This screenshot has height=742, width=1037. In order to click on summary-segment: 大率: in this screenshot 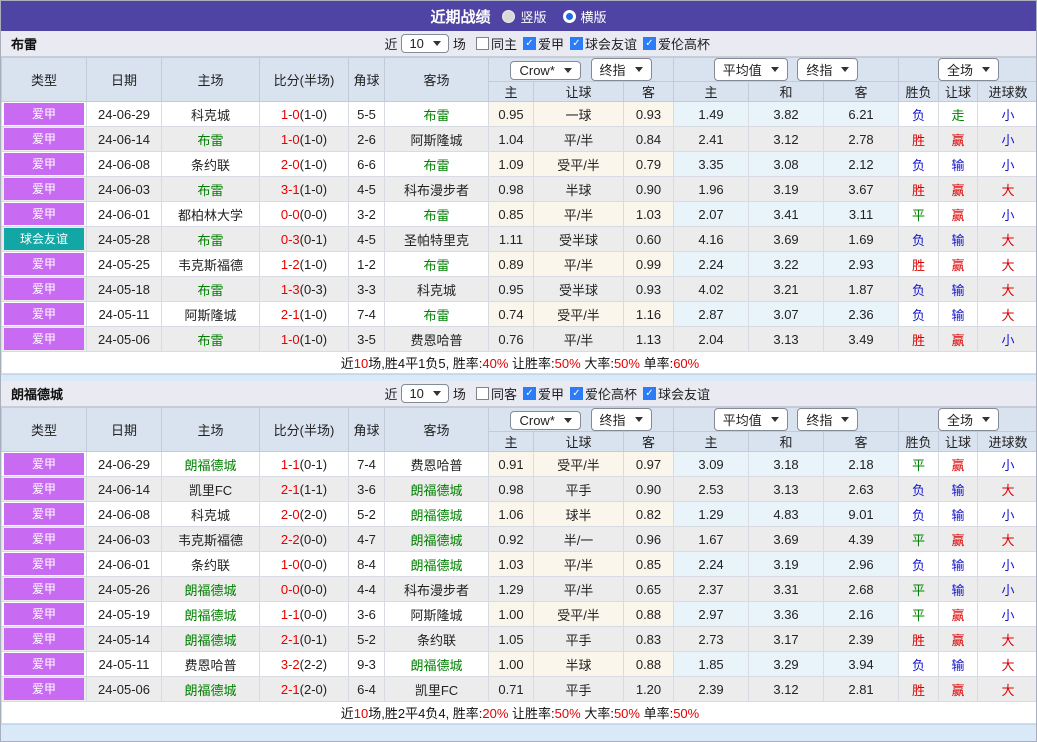, I will do `click(597, 713)`.